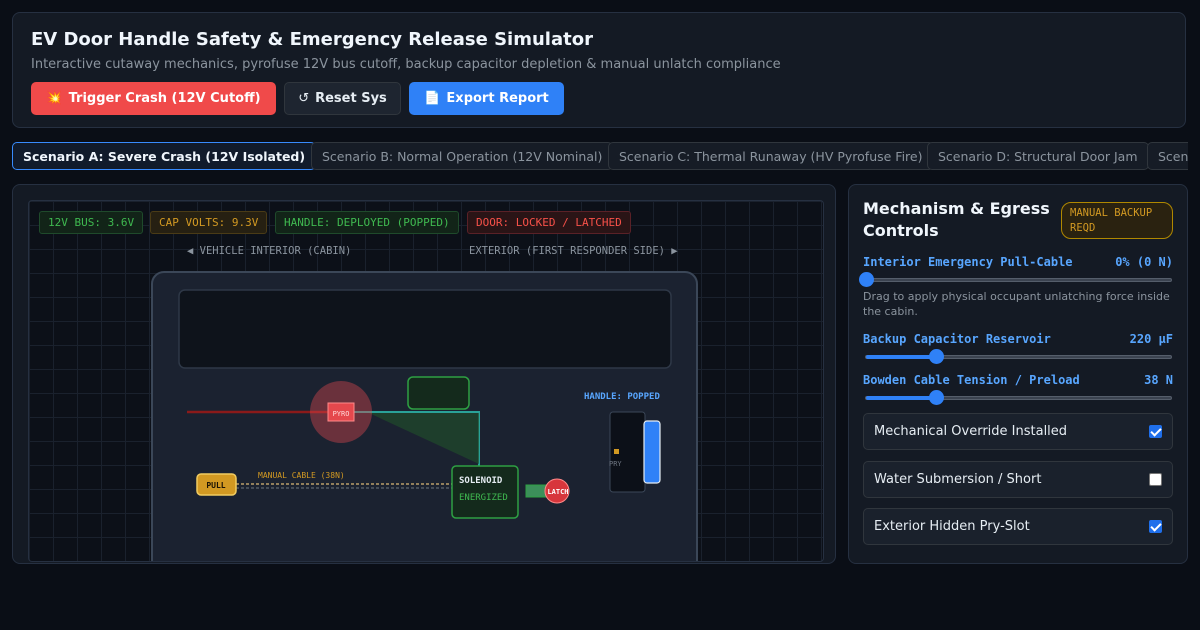 This screenshot has width=1200, height=630. Describe the element at coordinates (367, 222) in the screenshot. I see `handle-status-chip: HANDLE: DEPLOYED (POPPED)` at that location.